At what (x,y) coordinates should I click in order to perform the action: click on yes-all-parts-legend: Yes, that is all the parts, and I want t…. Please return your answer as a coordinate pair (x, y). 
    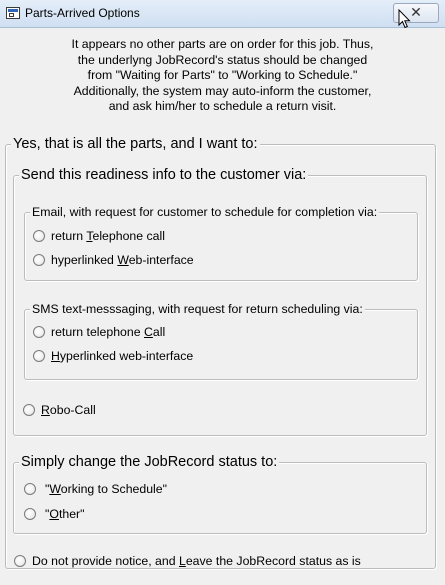
    Looking at the image, I should click on (135, 144).